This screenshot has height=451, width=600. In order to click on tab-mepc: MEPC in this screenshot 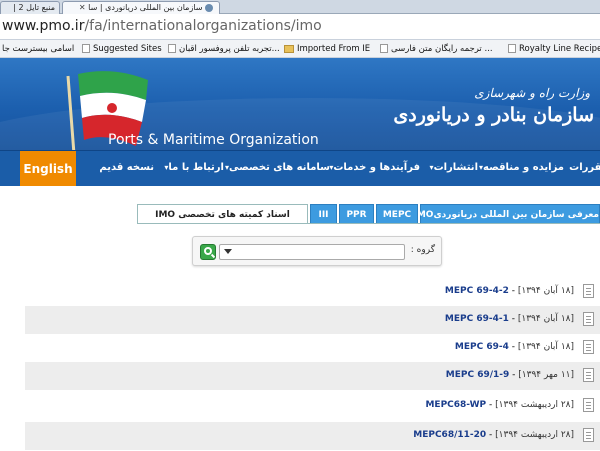, I will do `click(397, 214)`.